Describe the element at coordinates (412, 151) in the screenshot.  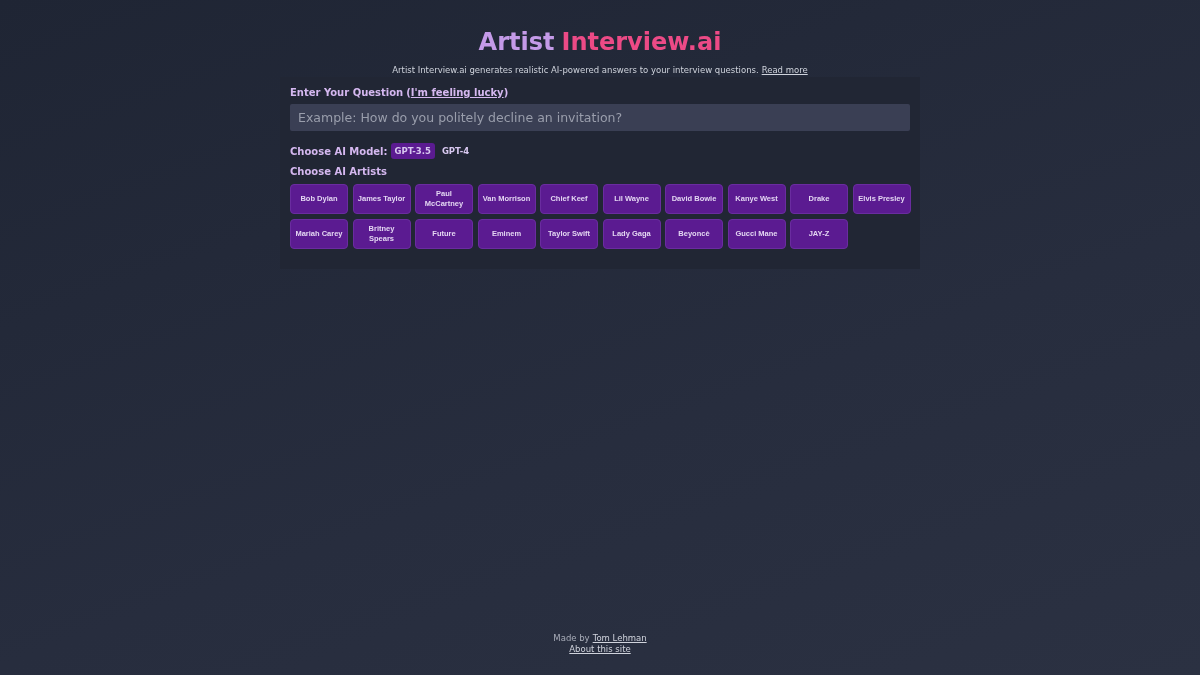
I see `model-option: GPT-3.5` at that location.